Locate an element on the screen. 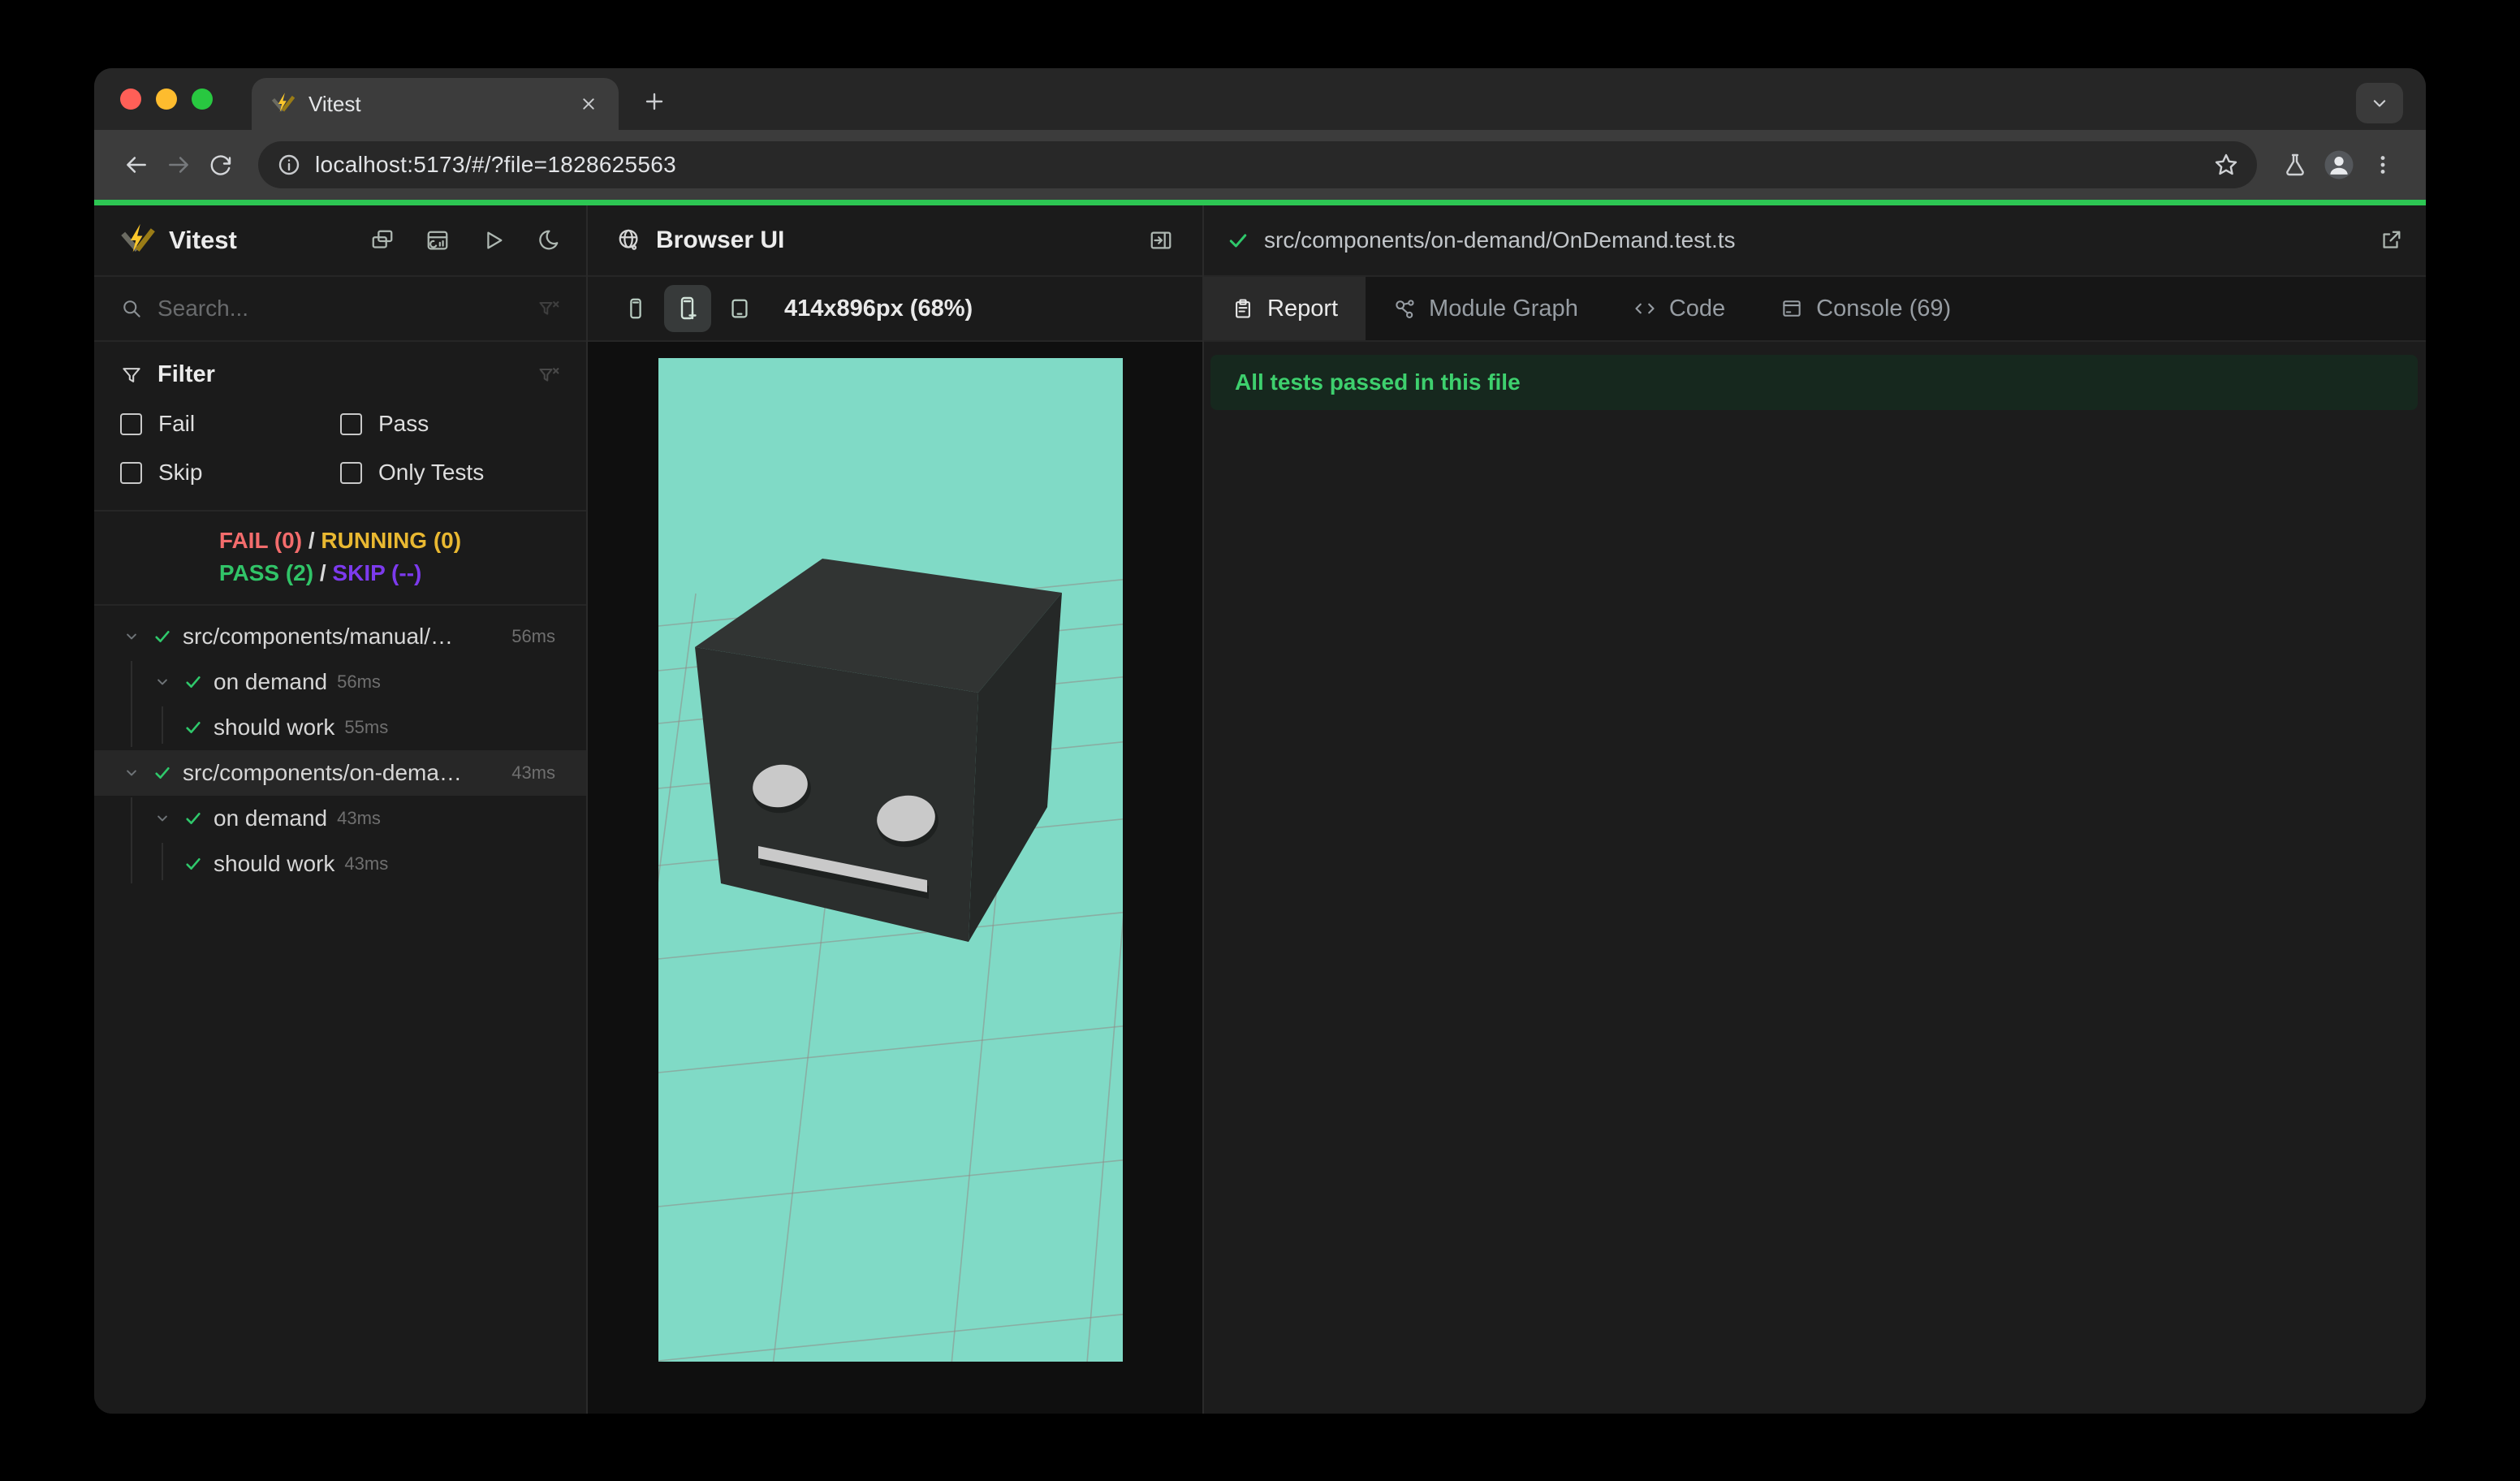  site-info-icon is located at coordinates (289, 165).